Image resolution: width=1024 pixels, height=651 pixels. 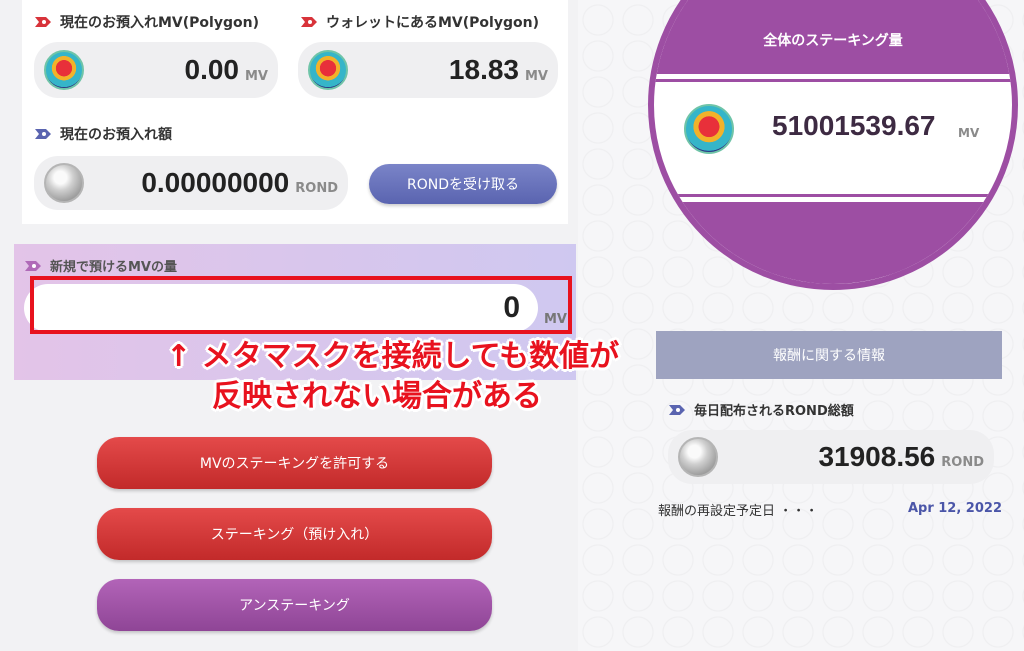 I want to click on current-deposit-amount-field: 0.00000000 ROND, so click(x=191, y=183).